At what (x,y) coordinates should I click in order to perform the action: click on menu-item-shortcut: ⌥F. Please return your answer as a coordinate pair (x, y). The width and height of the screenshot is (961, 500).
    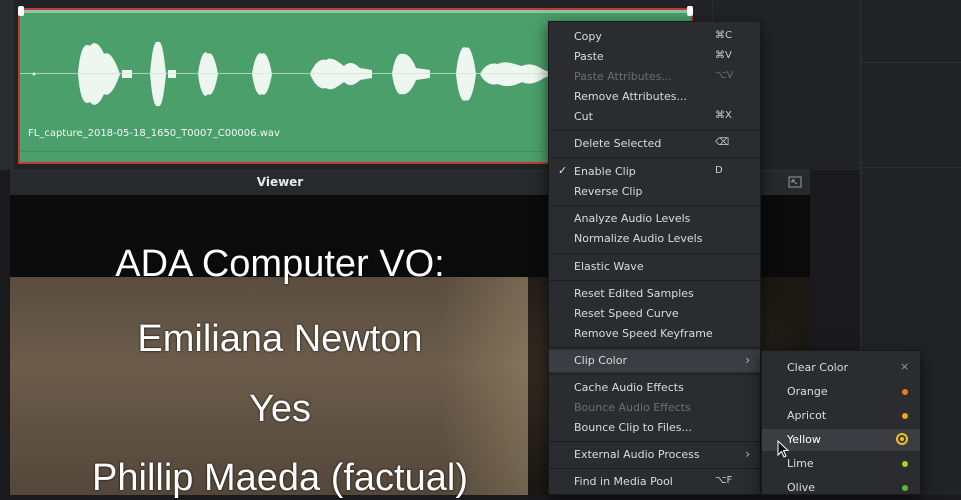
    Looking at the image, I should click on (724, 480).